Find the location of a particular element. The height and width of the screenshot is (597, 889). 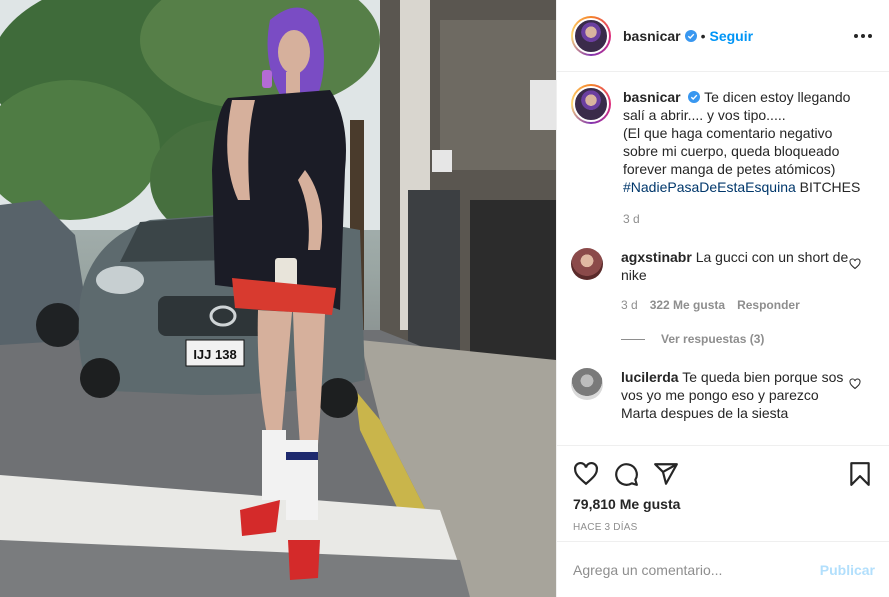

add-comment-bar: Publicar is located at coordinates (723, 569).